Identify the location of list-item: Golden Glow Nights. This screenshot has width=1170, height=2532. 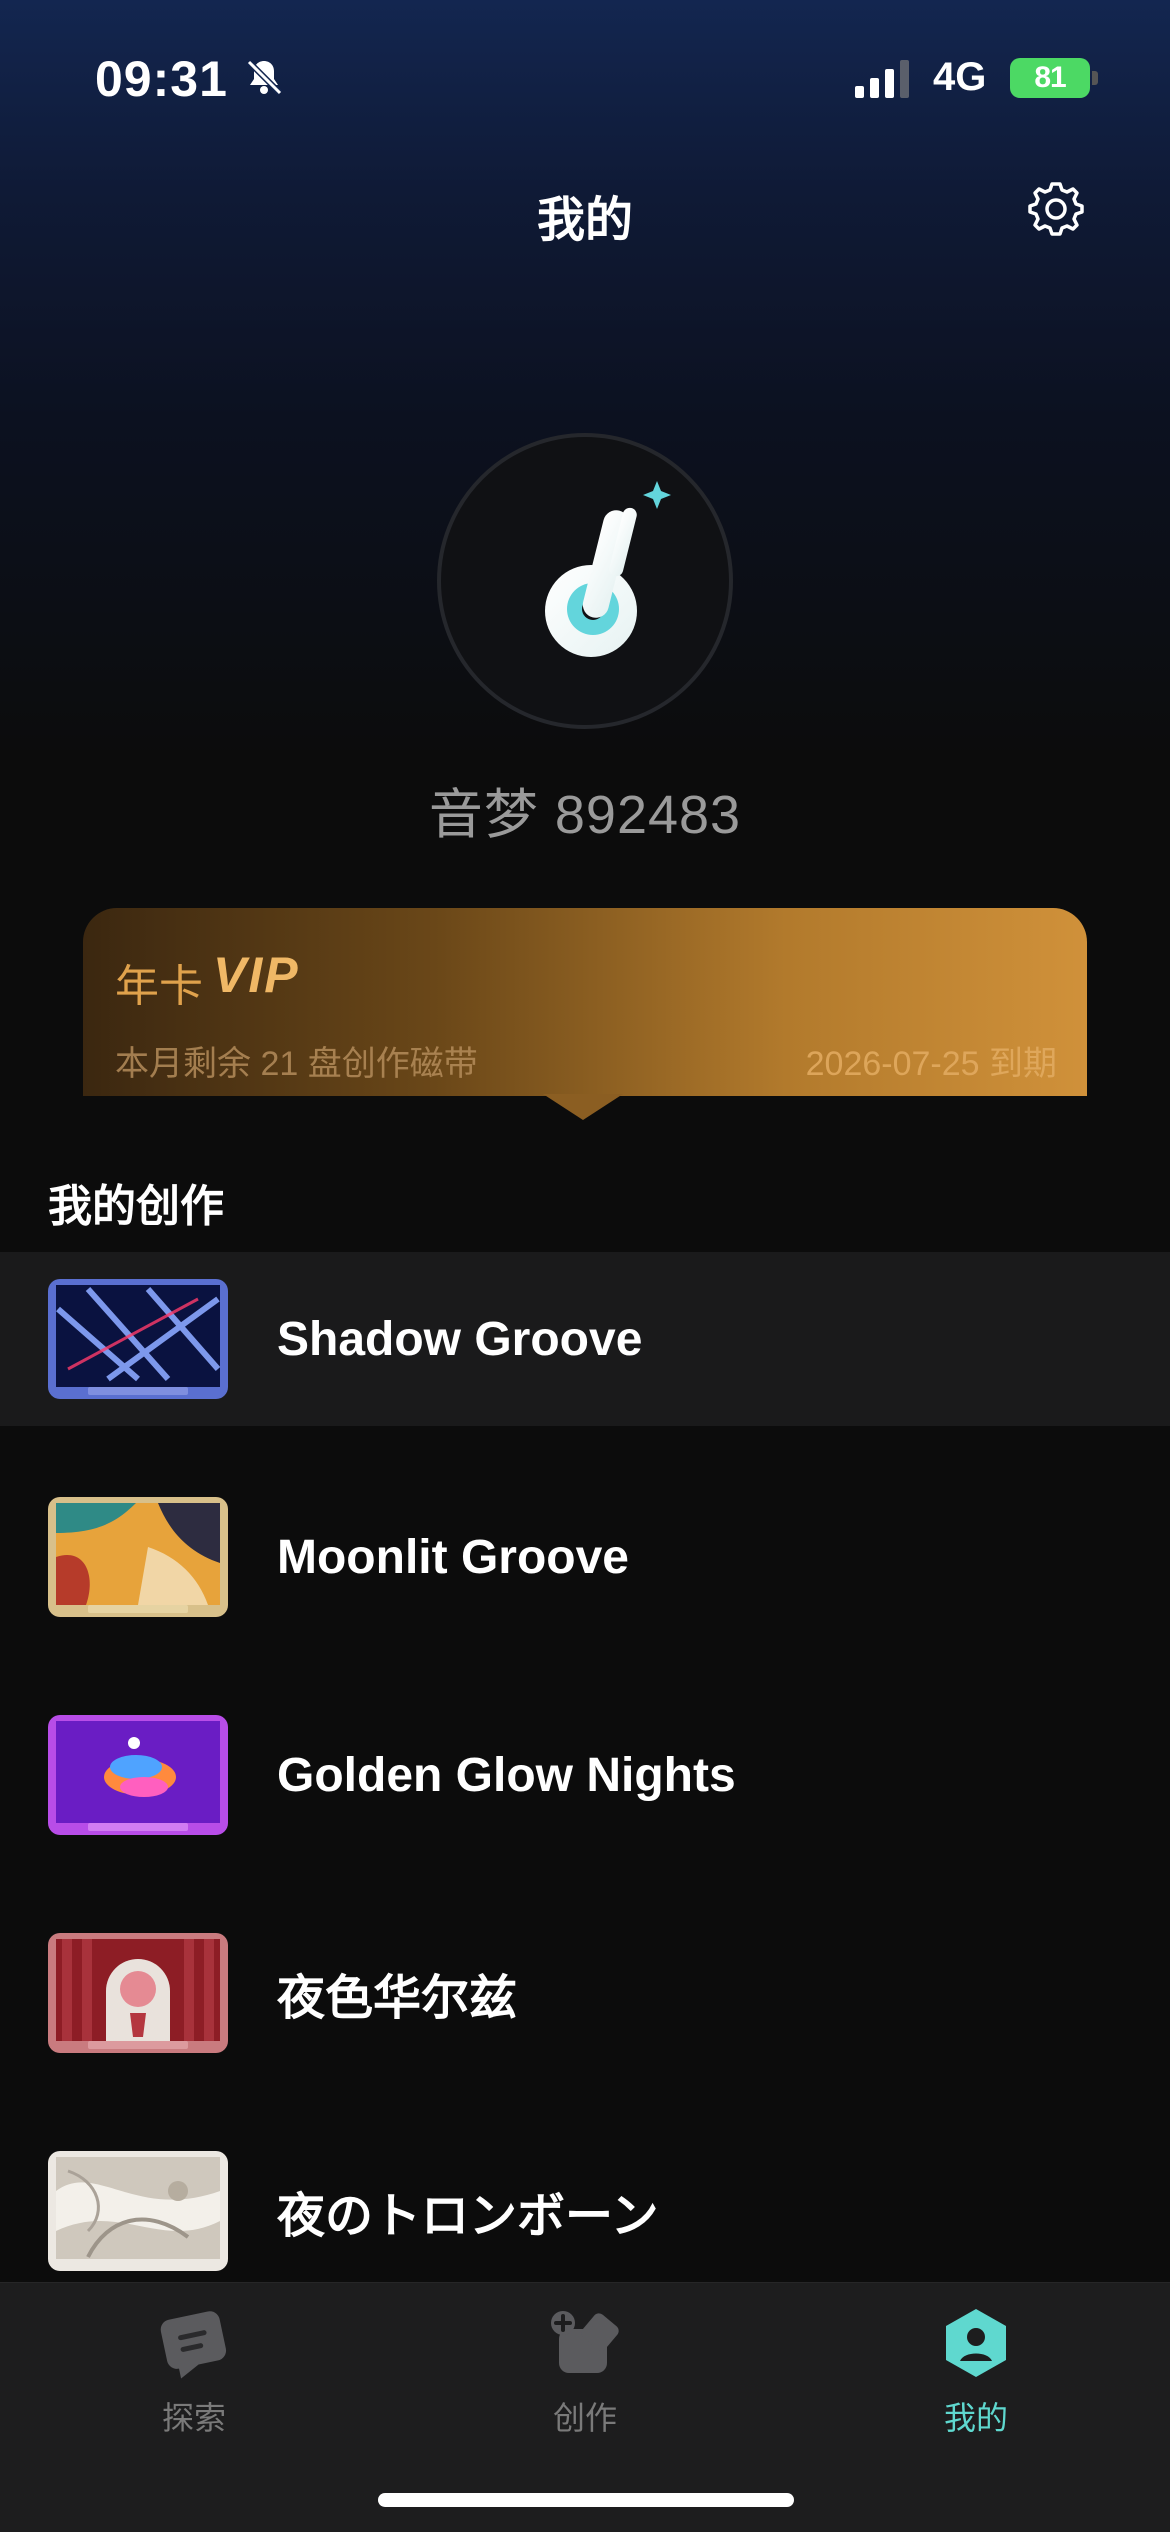
(585, 1775).